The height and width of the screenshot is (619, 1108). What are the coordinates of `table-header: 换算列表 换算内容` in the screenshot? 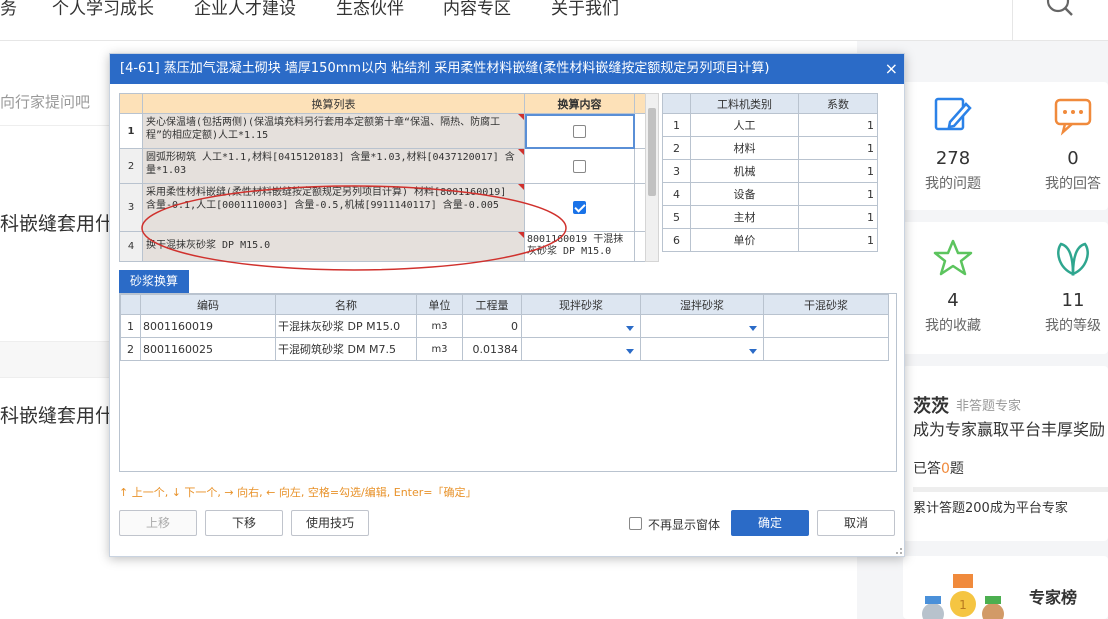 It's located at (382, 103).